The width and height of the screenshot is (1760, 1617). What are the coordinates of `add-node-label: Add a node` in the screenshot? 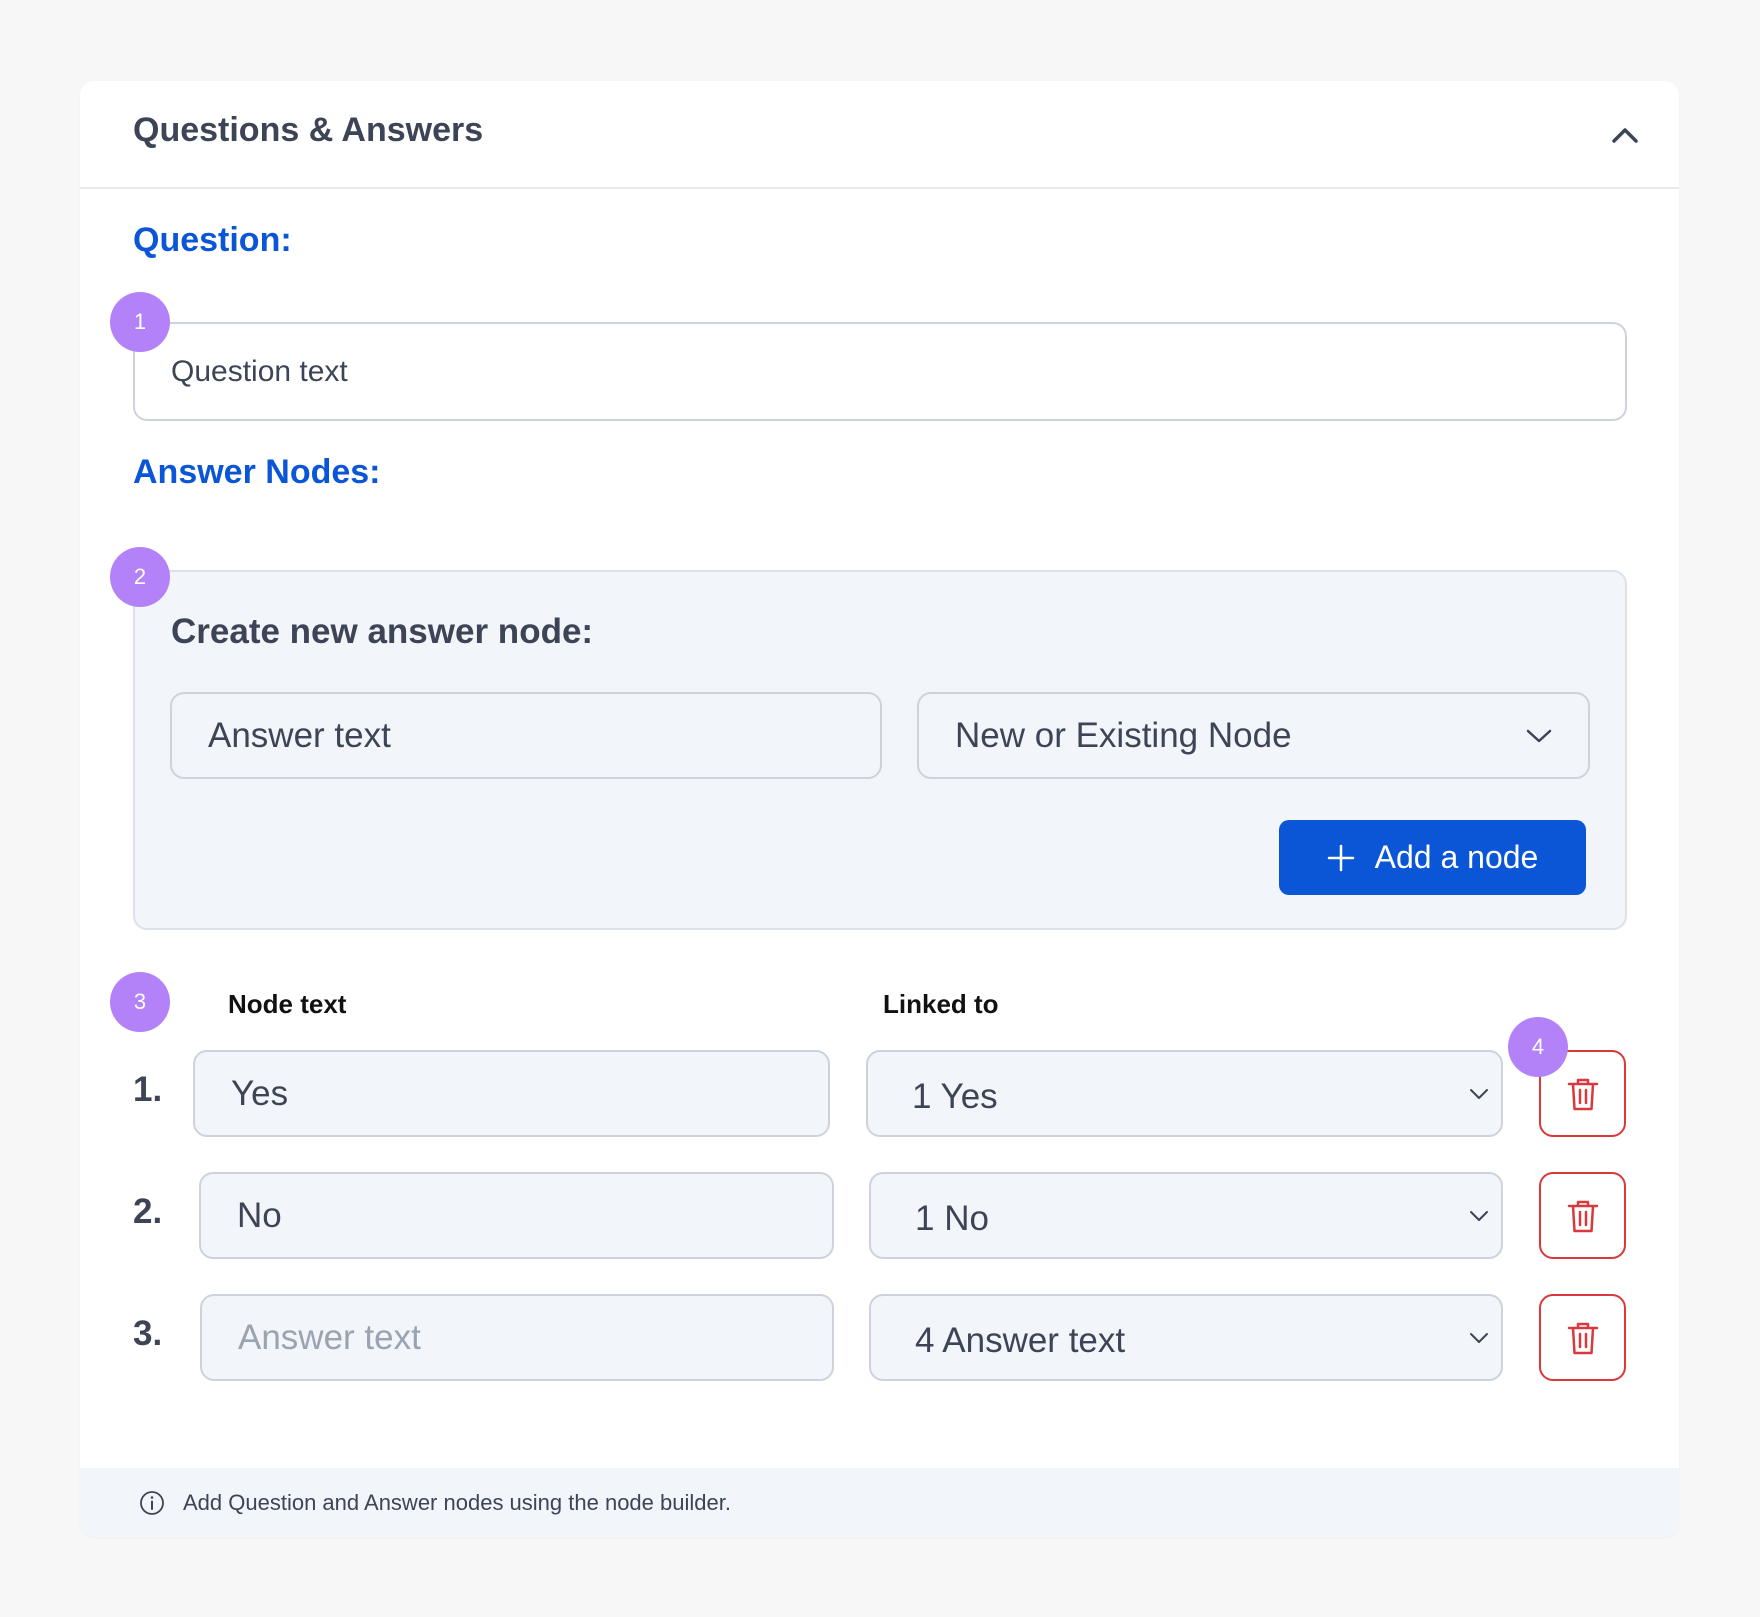 It's located at (1456, 857).